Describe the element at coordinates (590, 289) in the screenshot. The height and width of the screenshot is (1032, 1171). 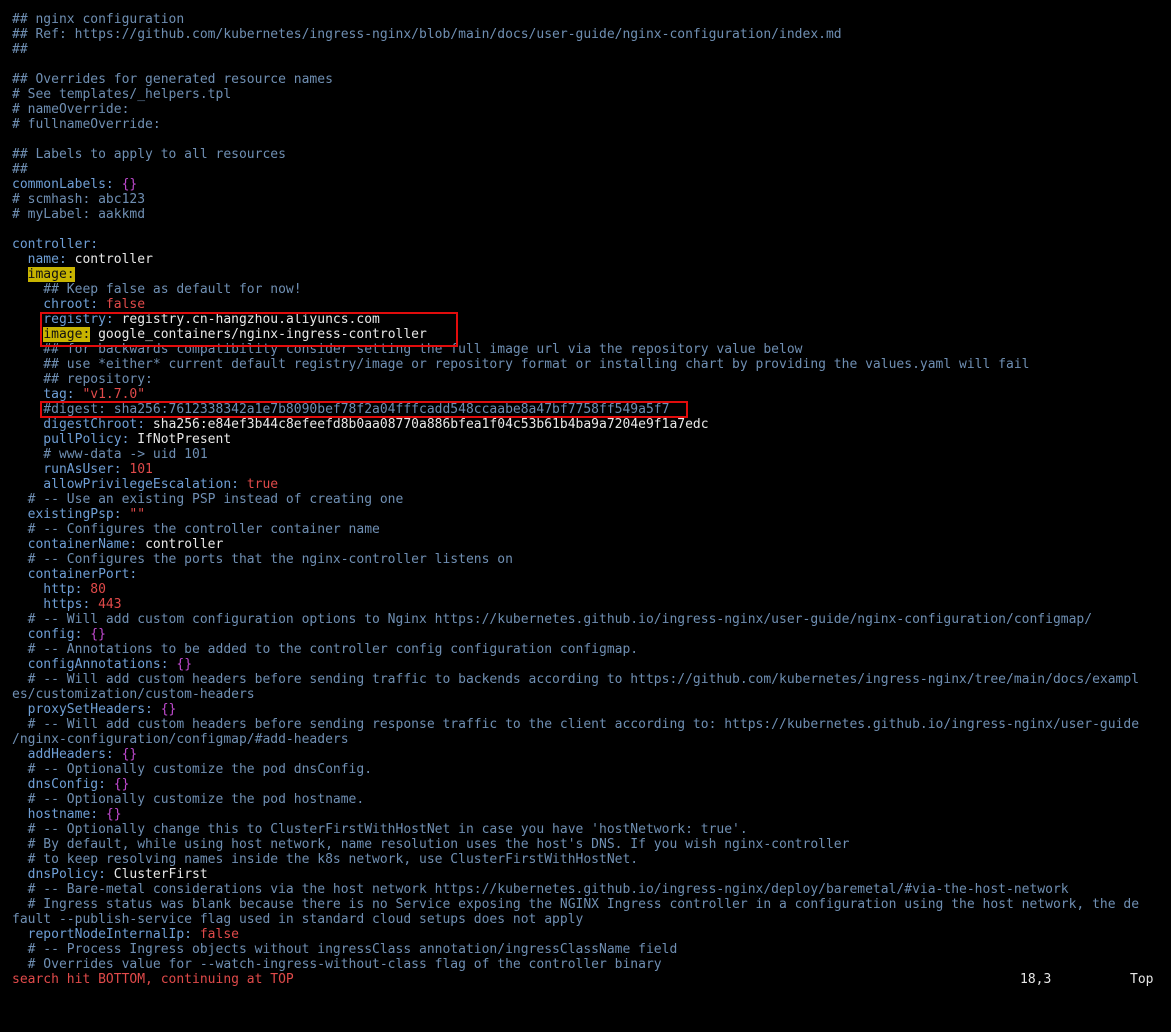
I see `code-line: ## Keep false as default for now!` at that location.